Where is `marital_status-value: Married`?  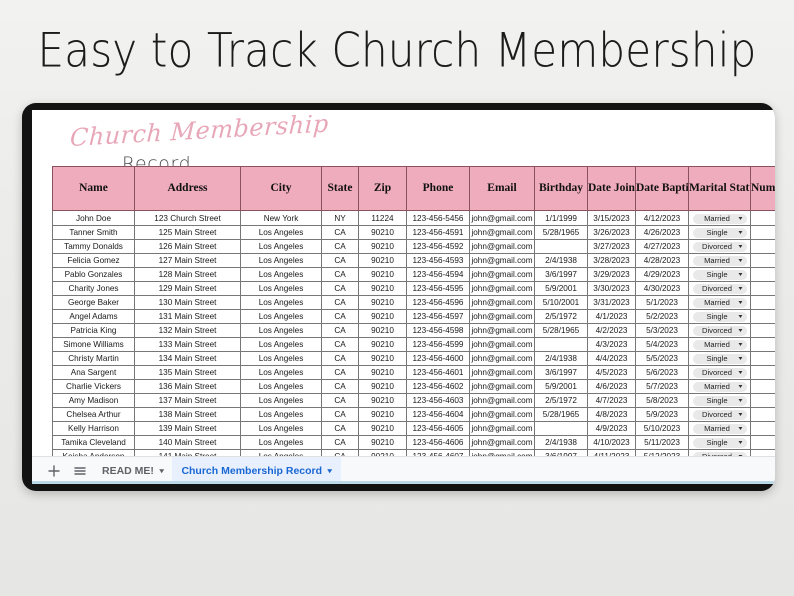 marital_status-value: Married is located at coordinates (717, 218).